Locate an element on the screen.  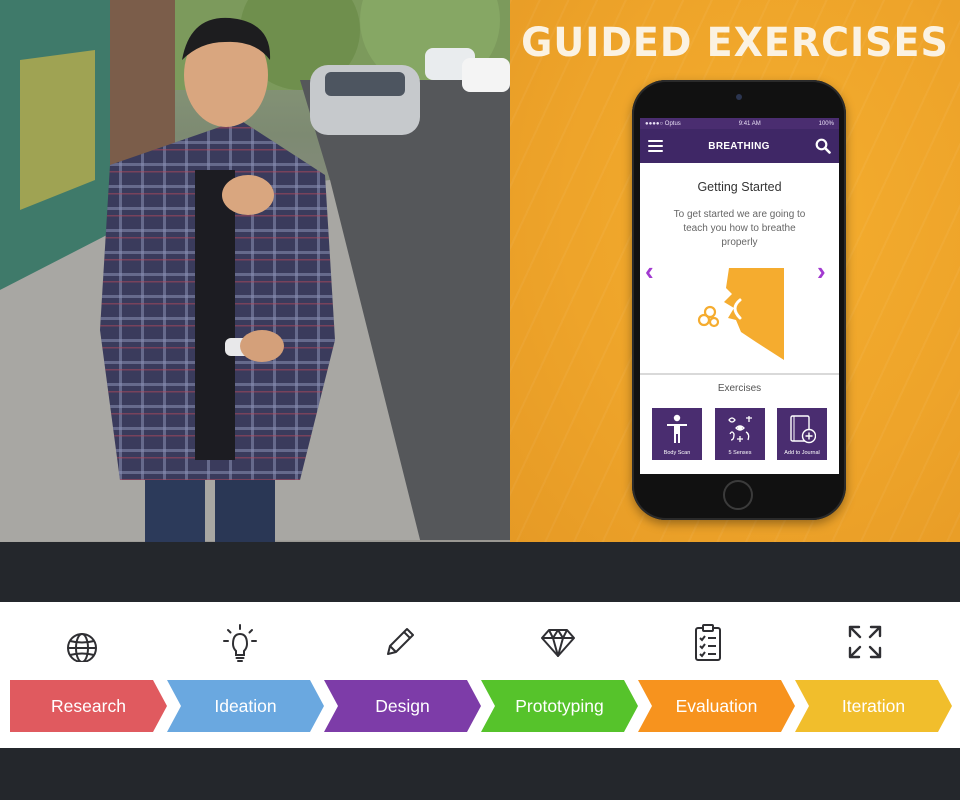
senses-icon is located at coordinates (740, 429).